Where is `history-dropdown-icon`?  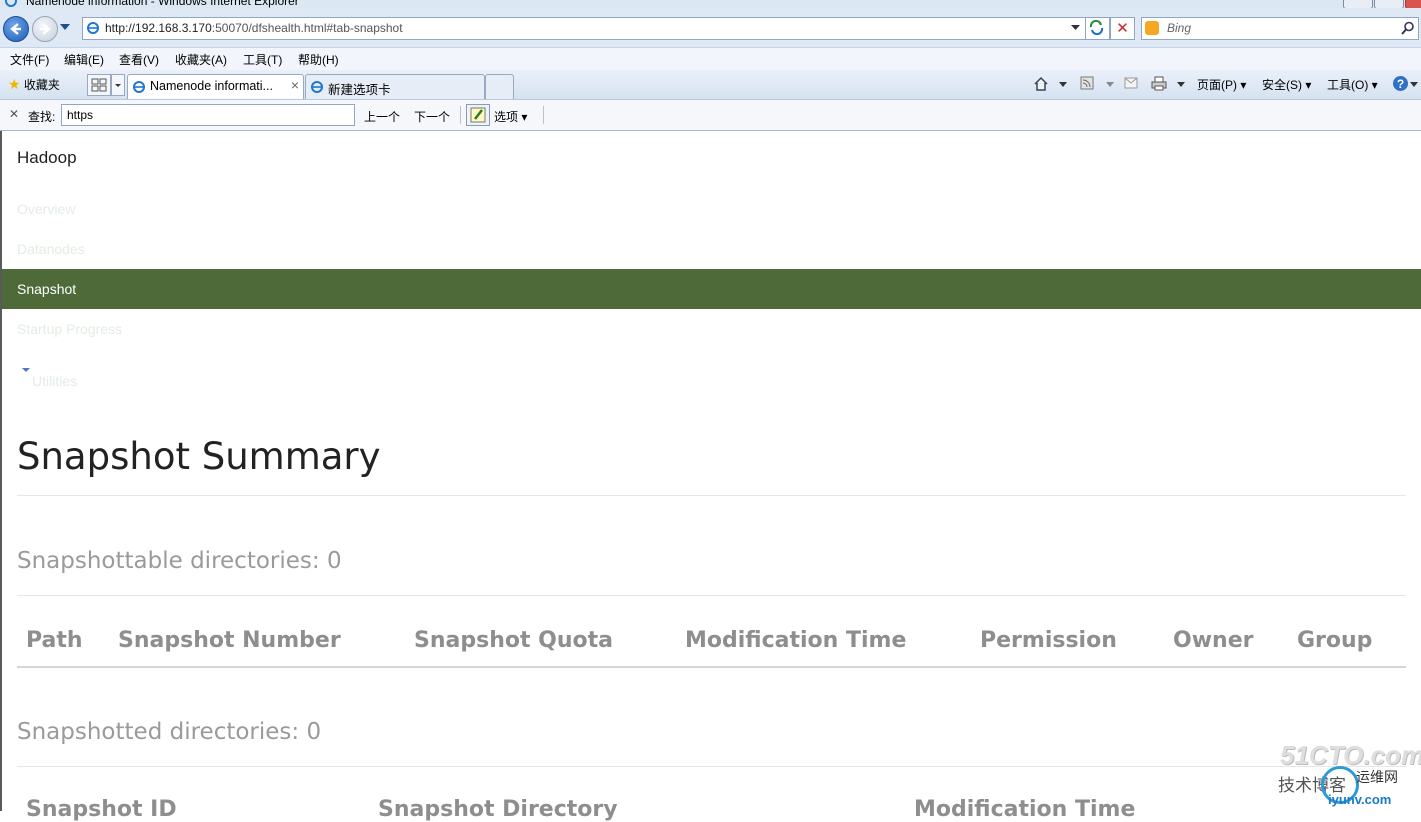 history-dropdown-icon is located at coordinates (65, 27).